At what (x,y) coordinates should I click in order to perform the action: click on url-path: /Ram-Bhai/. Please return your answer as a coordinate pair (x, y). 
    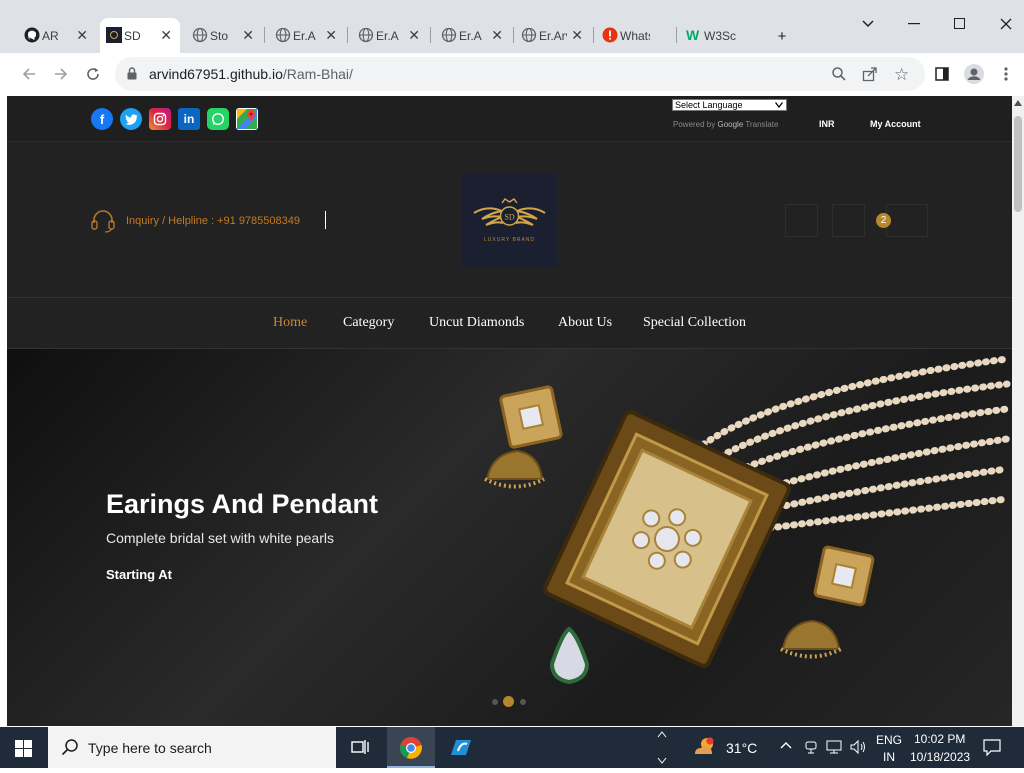
    Looking at the image, I should click on (317, 74).